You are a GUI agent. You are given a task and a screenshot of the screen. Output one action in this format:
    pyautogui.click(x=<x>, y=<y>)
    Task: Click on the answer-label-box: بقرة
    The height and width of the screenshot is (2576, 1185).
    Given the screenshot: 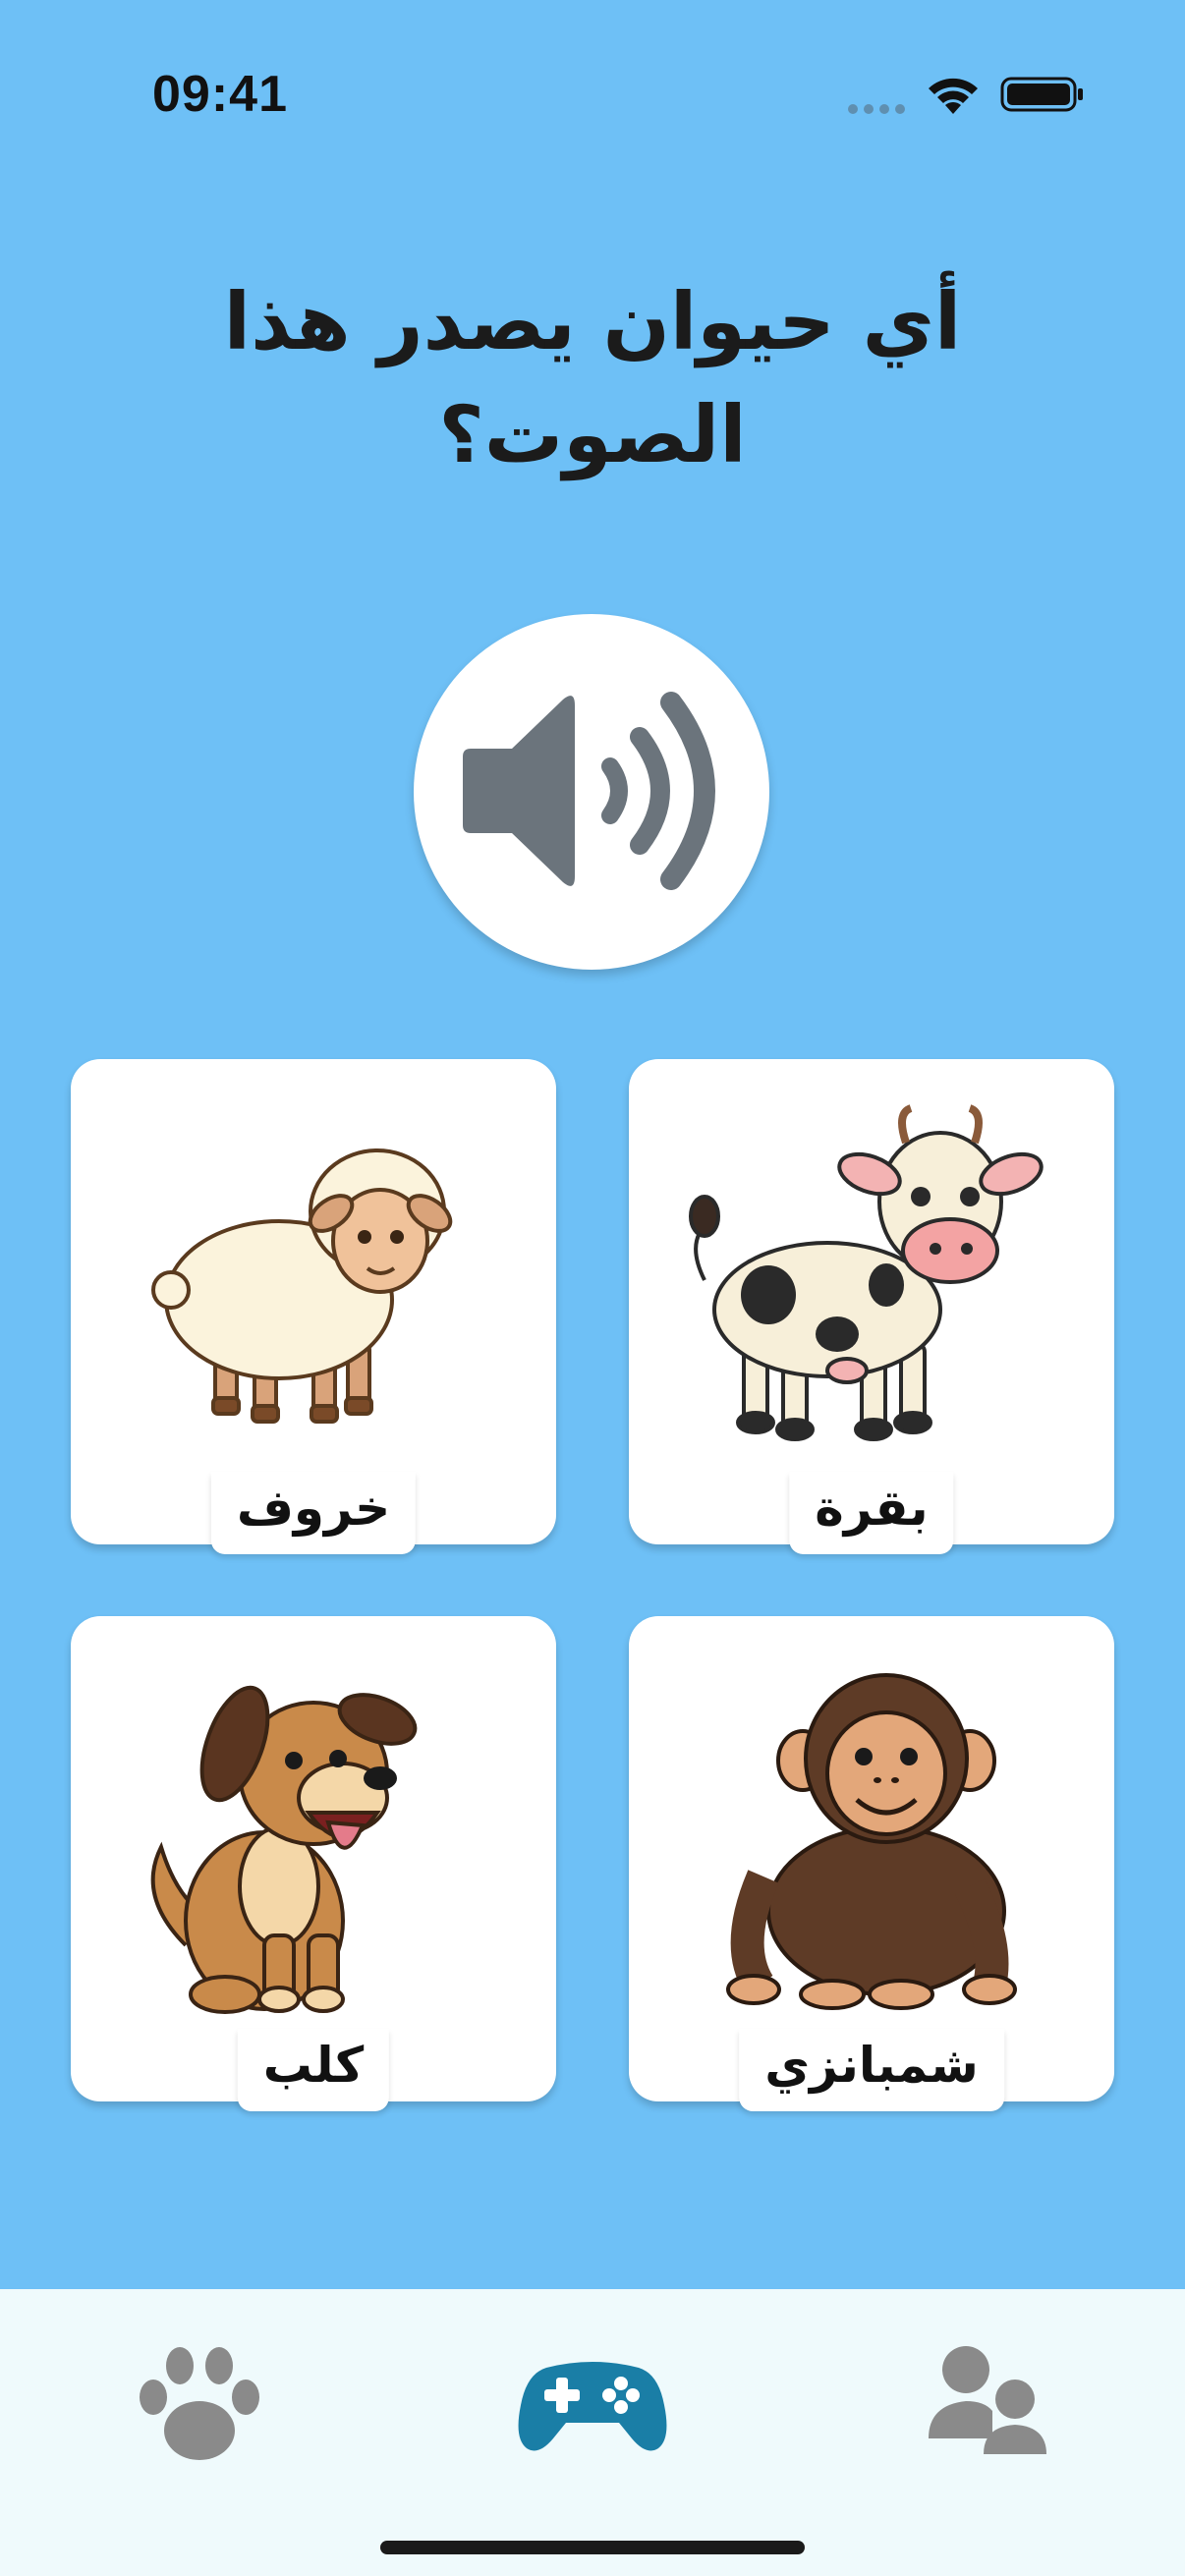 What is the action you would take?
    pyautogui.click(x=872, y=1513)
    